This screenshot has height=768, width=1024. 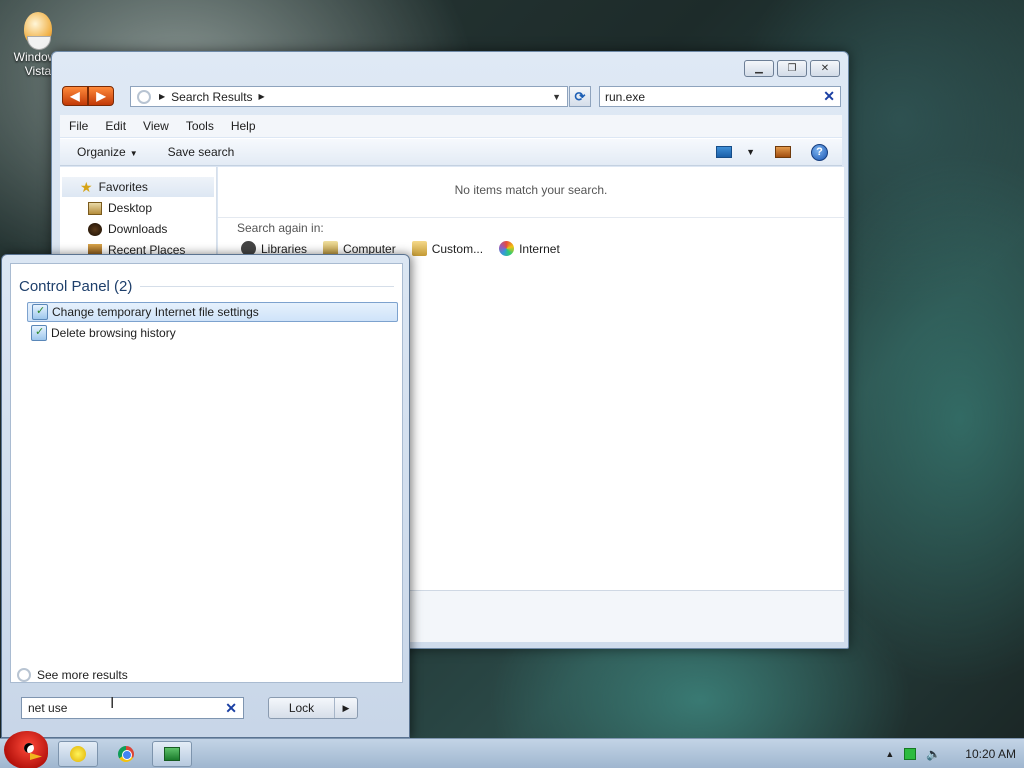 I want to click on system-tray: ▲ 🔈 10:20 AM, so click(x=950, y=753).